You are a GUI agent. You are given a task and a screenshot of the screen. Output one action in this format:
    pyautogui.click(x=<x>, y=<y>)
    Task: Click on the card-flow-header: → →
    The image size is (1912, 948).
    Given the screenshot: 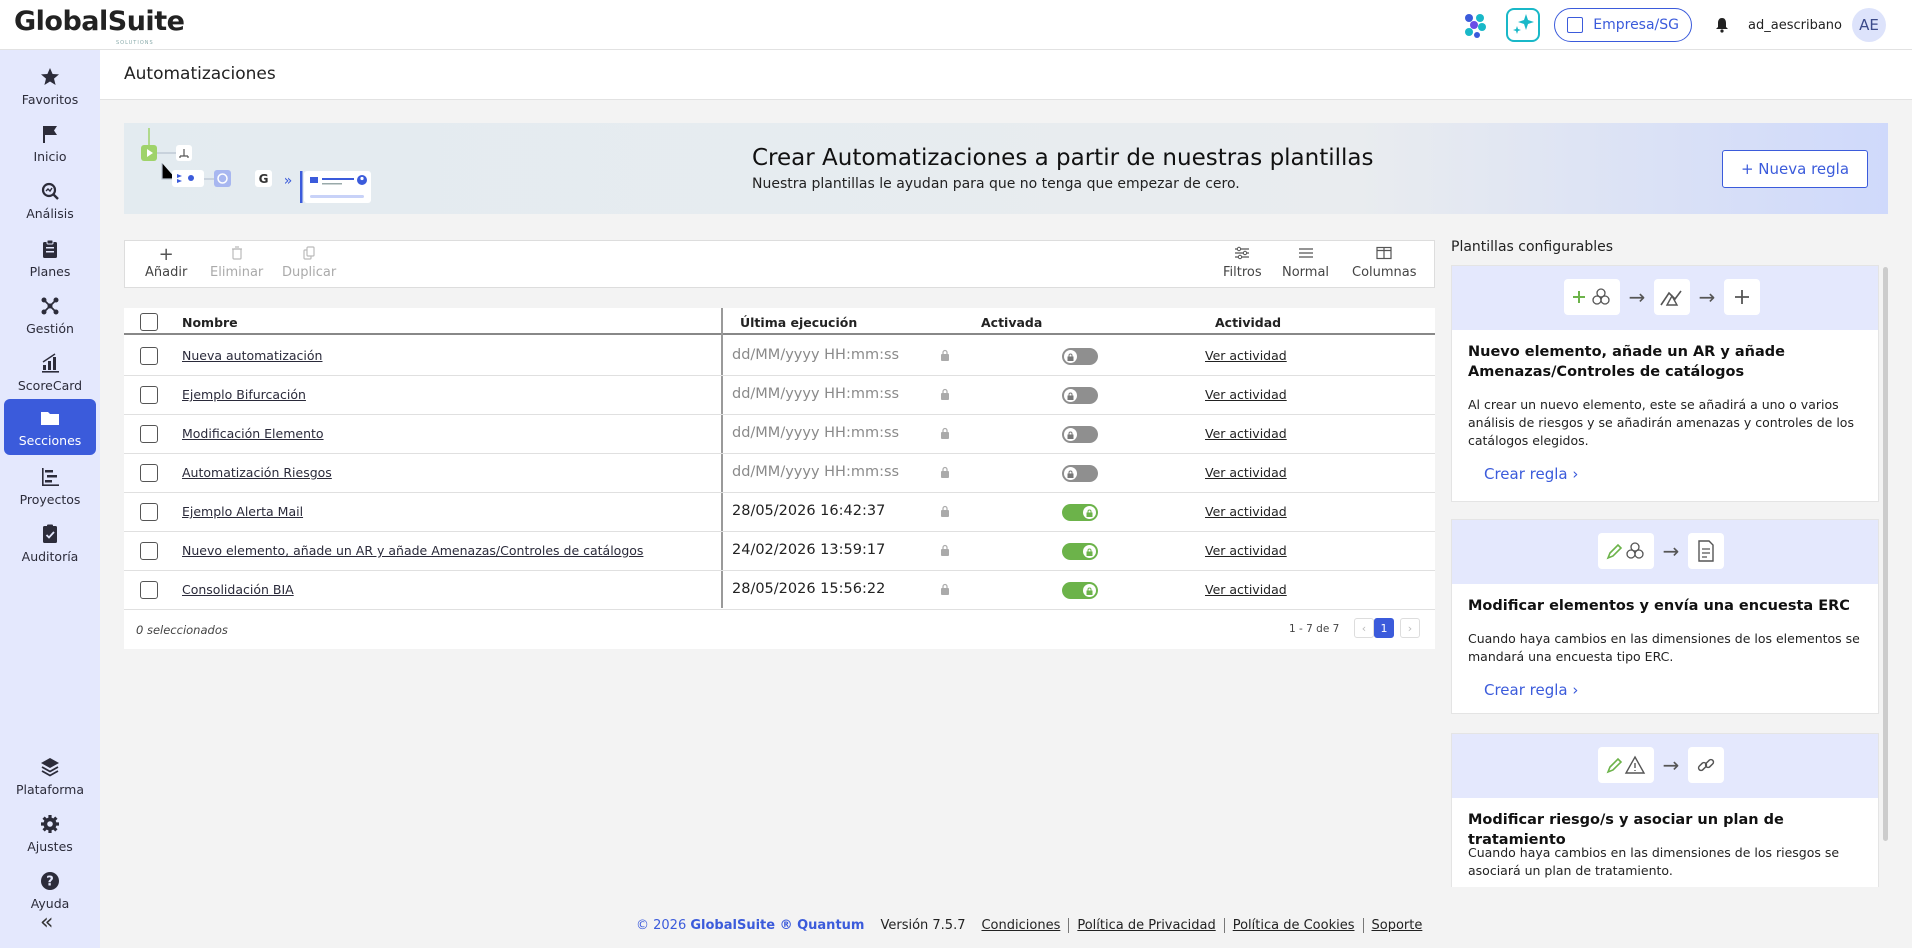 What is the action you would take?
    pyautogui.click(x=1665, y=298)
    